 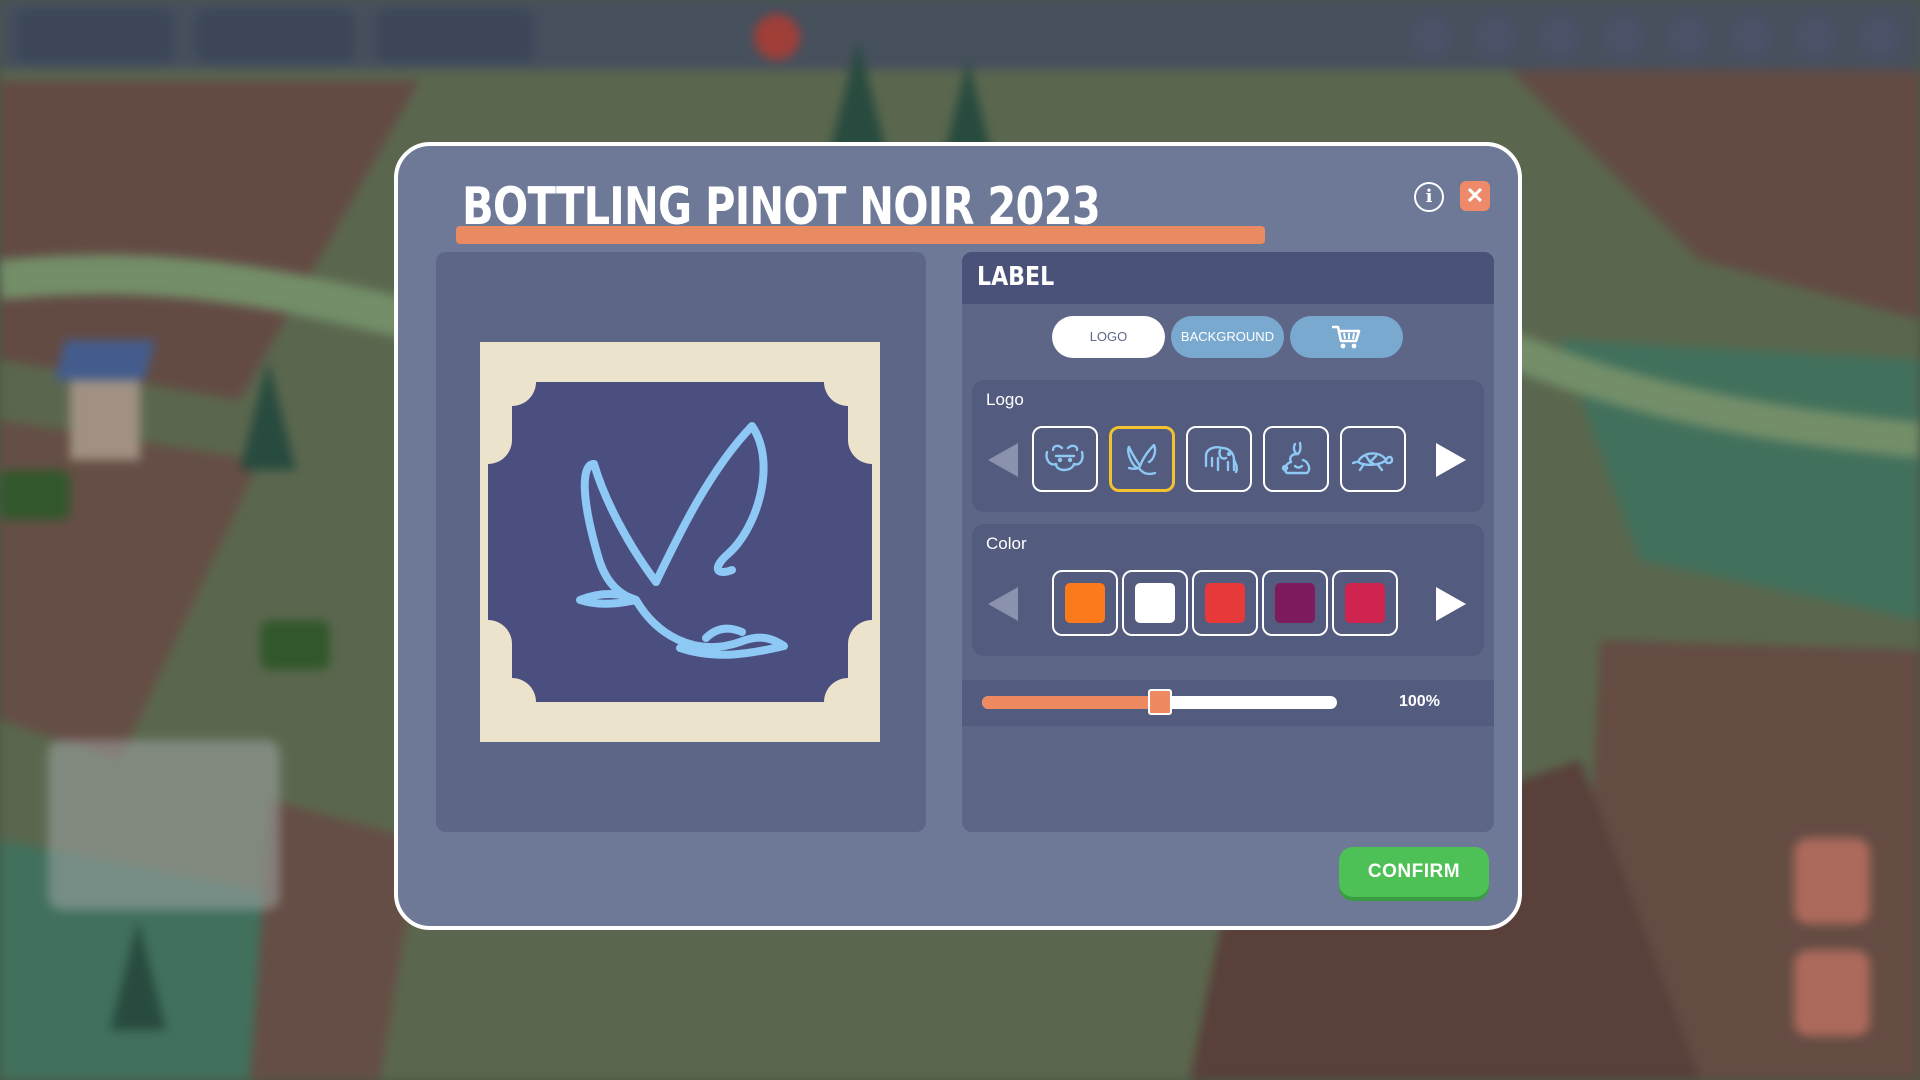 I want to click on label-settings-panel: LABEL LOGO BACKGROUND Logo Color 100%, so click(x=1228, y=542).